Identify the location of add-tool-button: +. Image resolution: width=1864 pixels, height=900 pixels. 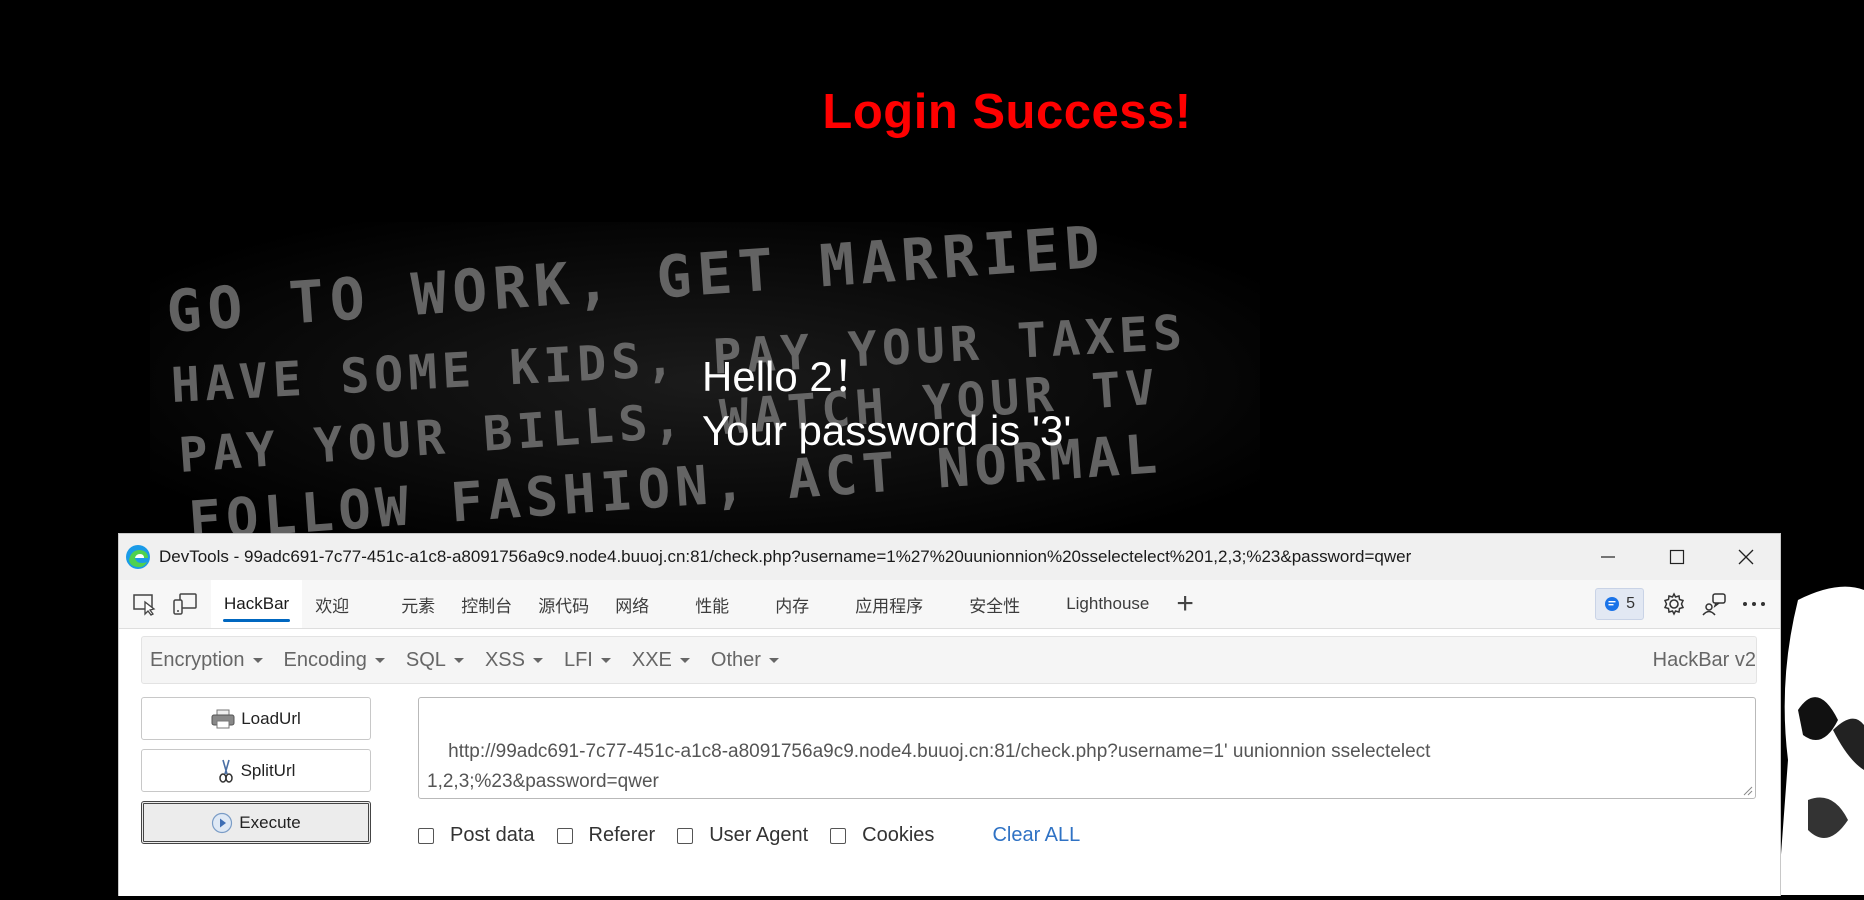
(1185, 604).